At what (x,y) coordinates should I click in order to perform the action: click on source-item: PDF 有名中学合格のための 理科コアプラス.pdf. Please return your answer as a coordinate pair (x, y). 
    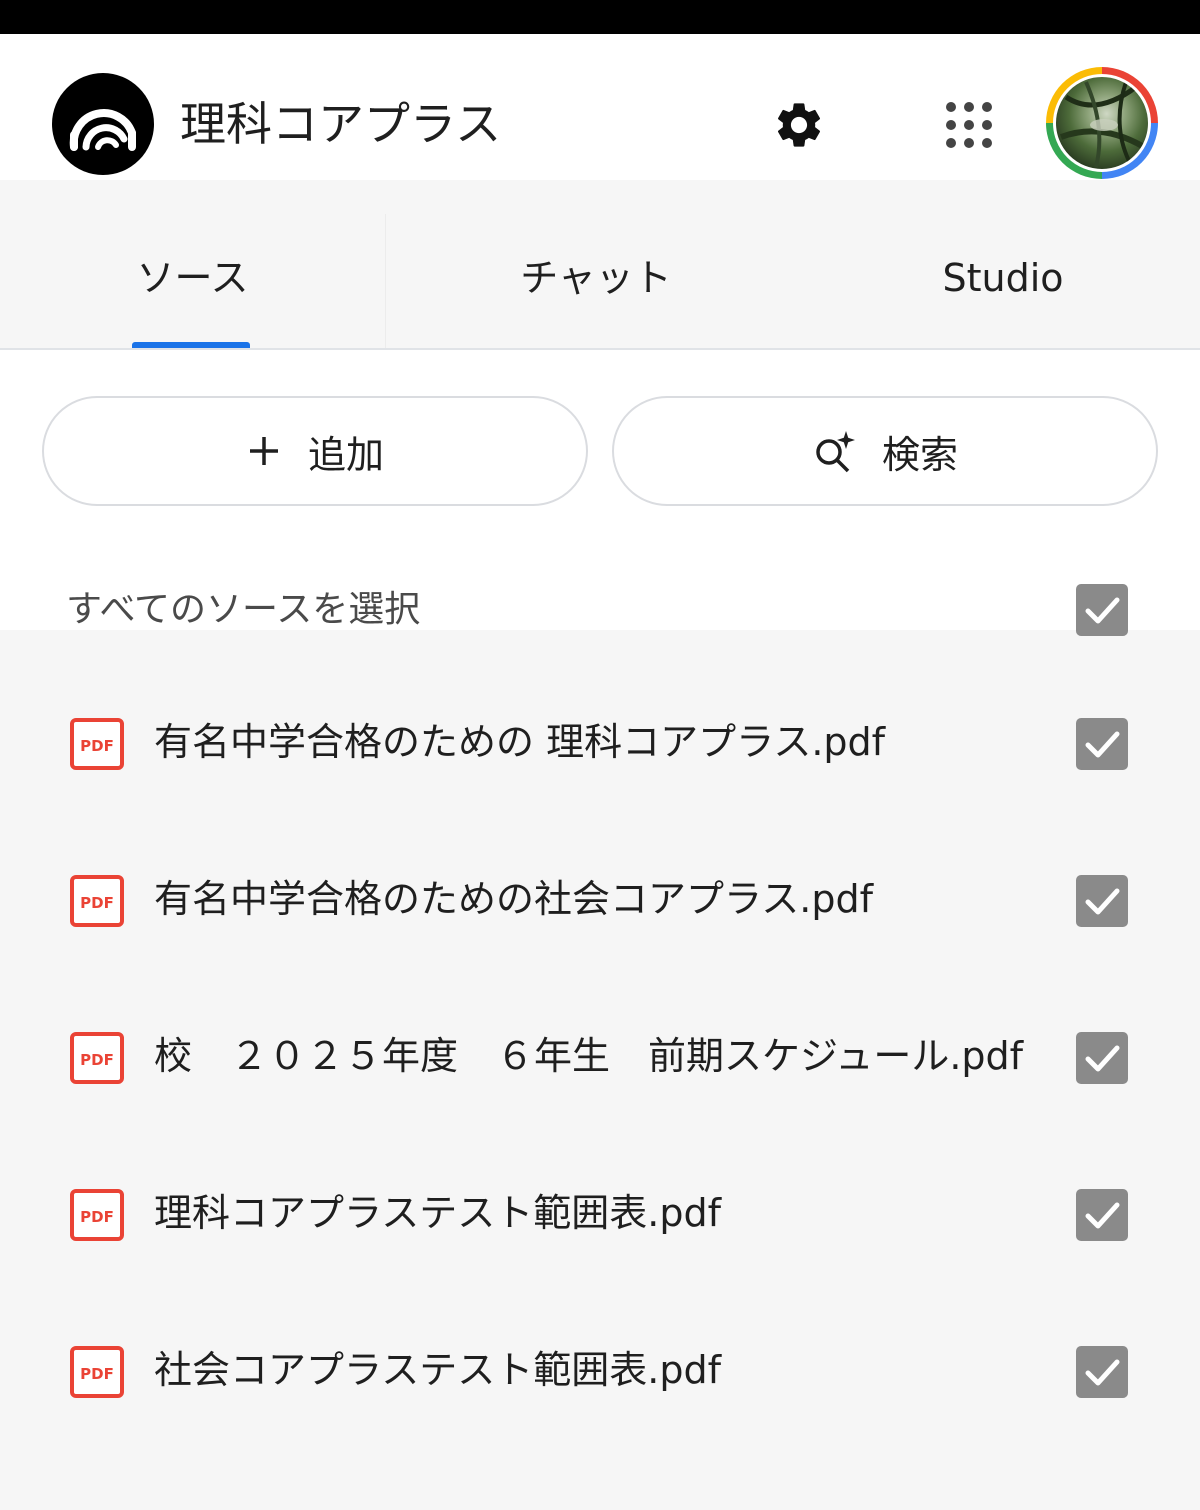
    Looking at the image, I should click on (600, 728).